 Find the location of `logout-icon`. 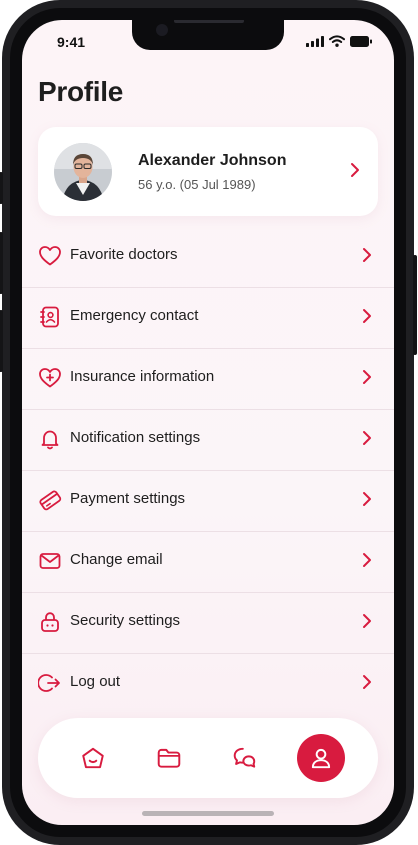

logout-icon is located at coordinates (49, 683).